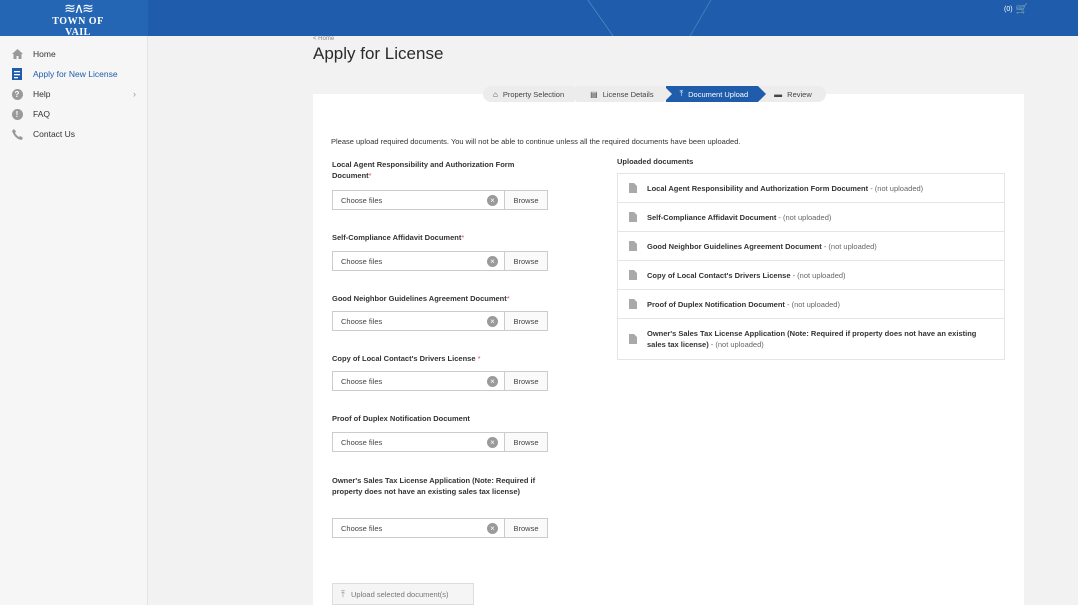 Image resolution: width=1078 pixels, height=605 pixels. I want to click on document-name: Proof of Duplex Notification Document, so click(716, 304).